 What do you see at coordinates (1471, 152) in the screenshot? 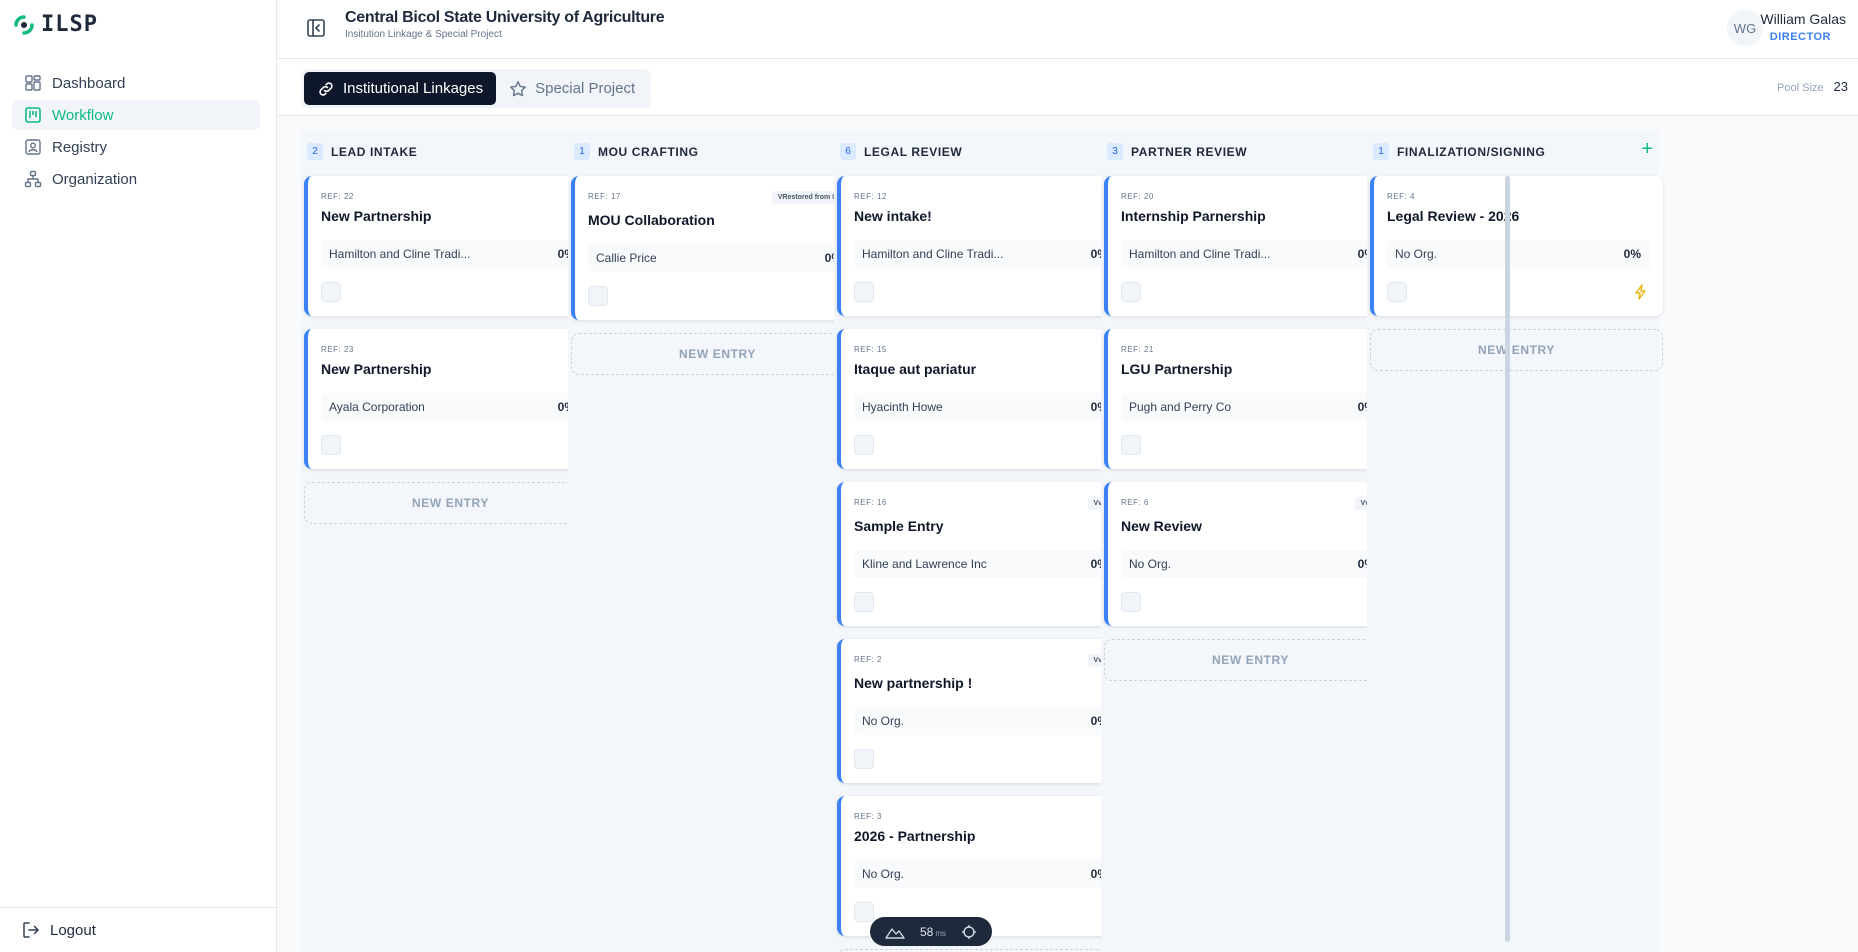
I see `column-title: FINALIZATION/SIGNING` at bounding box center [1471, 152].